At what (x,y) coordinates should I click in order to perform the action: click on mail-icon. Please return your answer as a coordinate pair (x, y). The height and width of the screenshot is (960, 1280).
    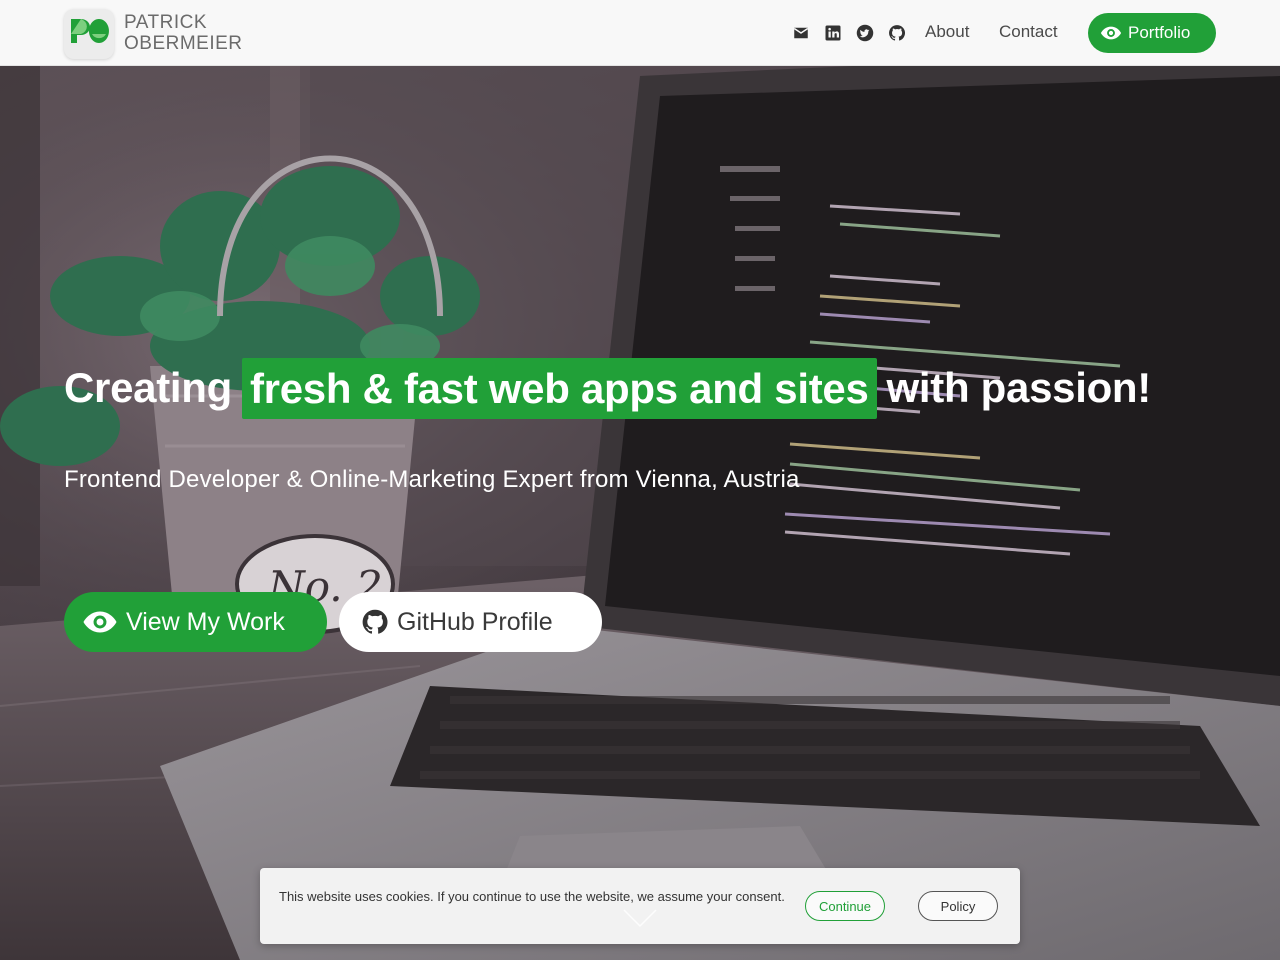
    Looking at the image, I should click on (801, 33).